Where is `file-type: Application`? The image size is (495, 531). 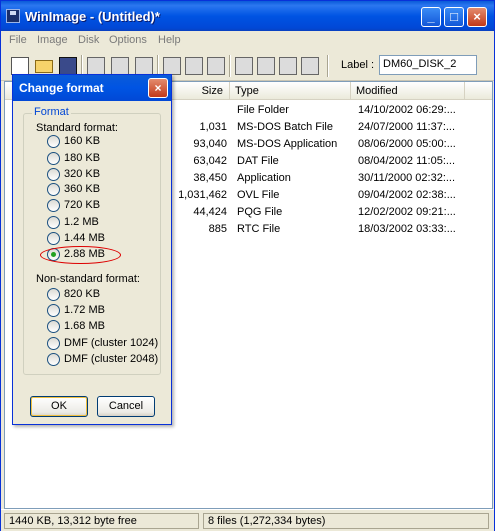 file-type: Application is located at coordinates (264, 178).